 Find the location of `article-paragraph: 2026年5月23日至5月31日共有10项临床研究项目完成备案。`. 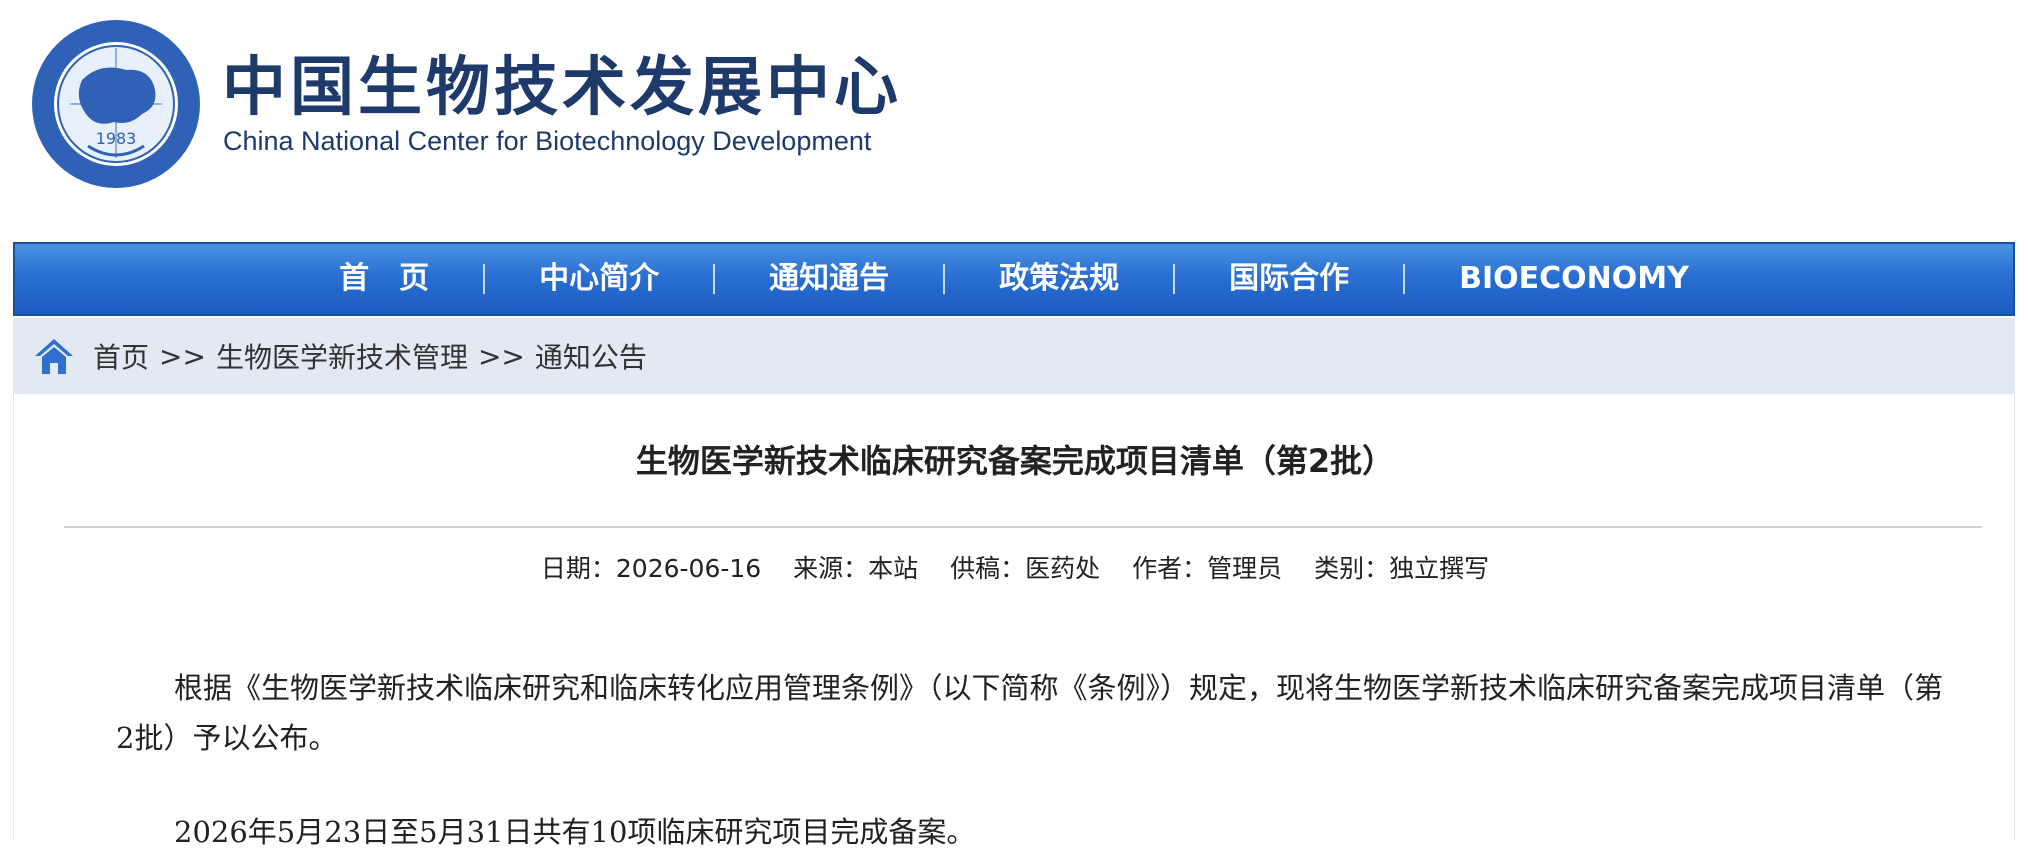

article-paragraph: 2026年5月23日至5月31日共有10项临床研究项目完成备案。 is located at coordinates (575, 832).